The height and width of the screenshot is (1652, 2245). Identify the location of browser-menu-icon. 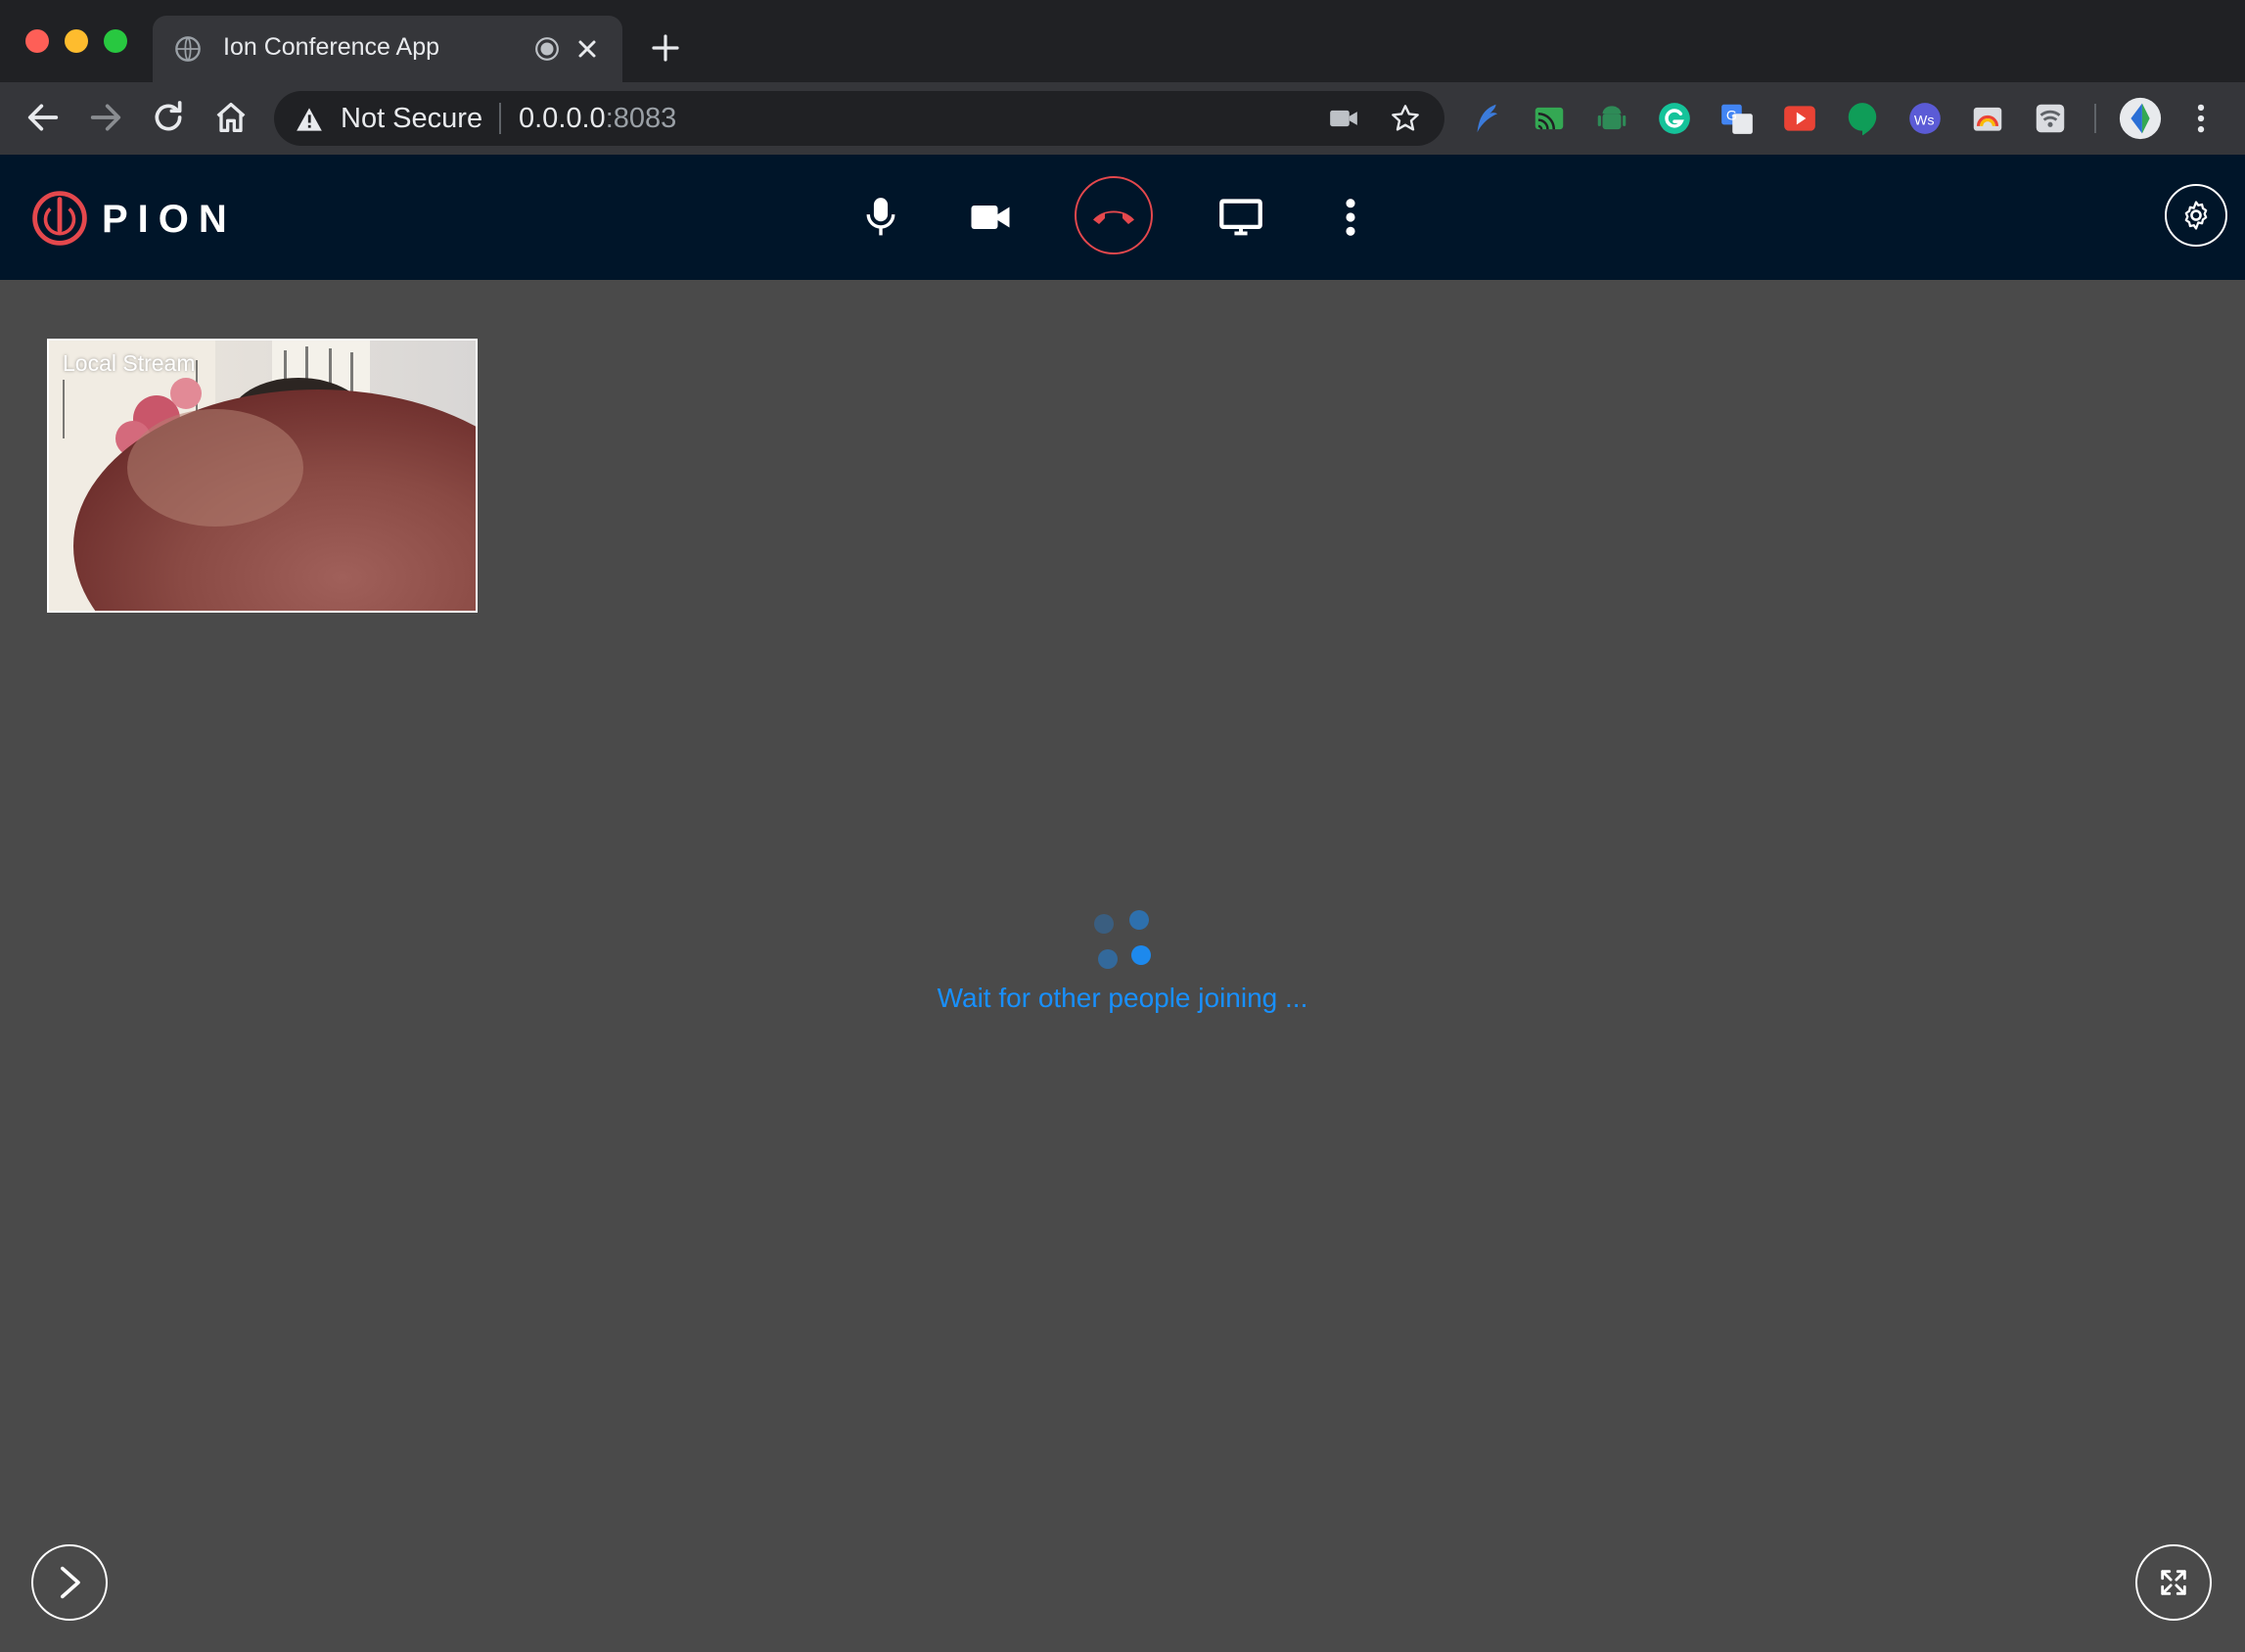
(2201, 118).